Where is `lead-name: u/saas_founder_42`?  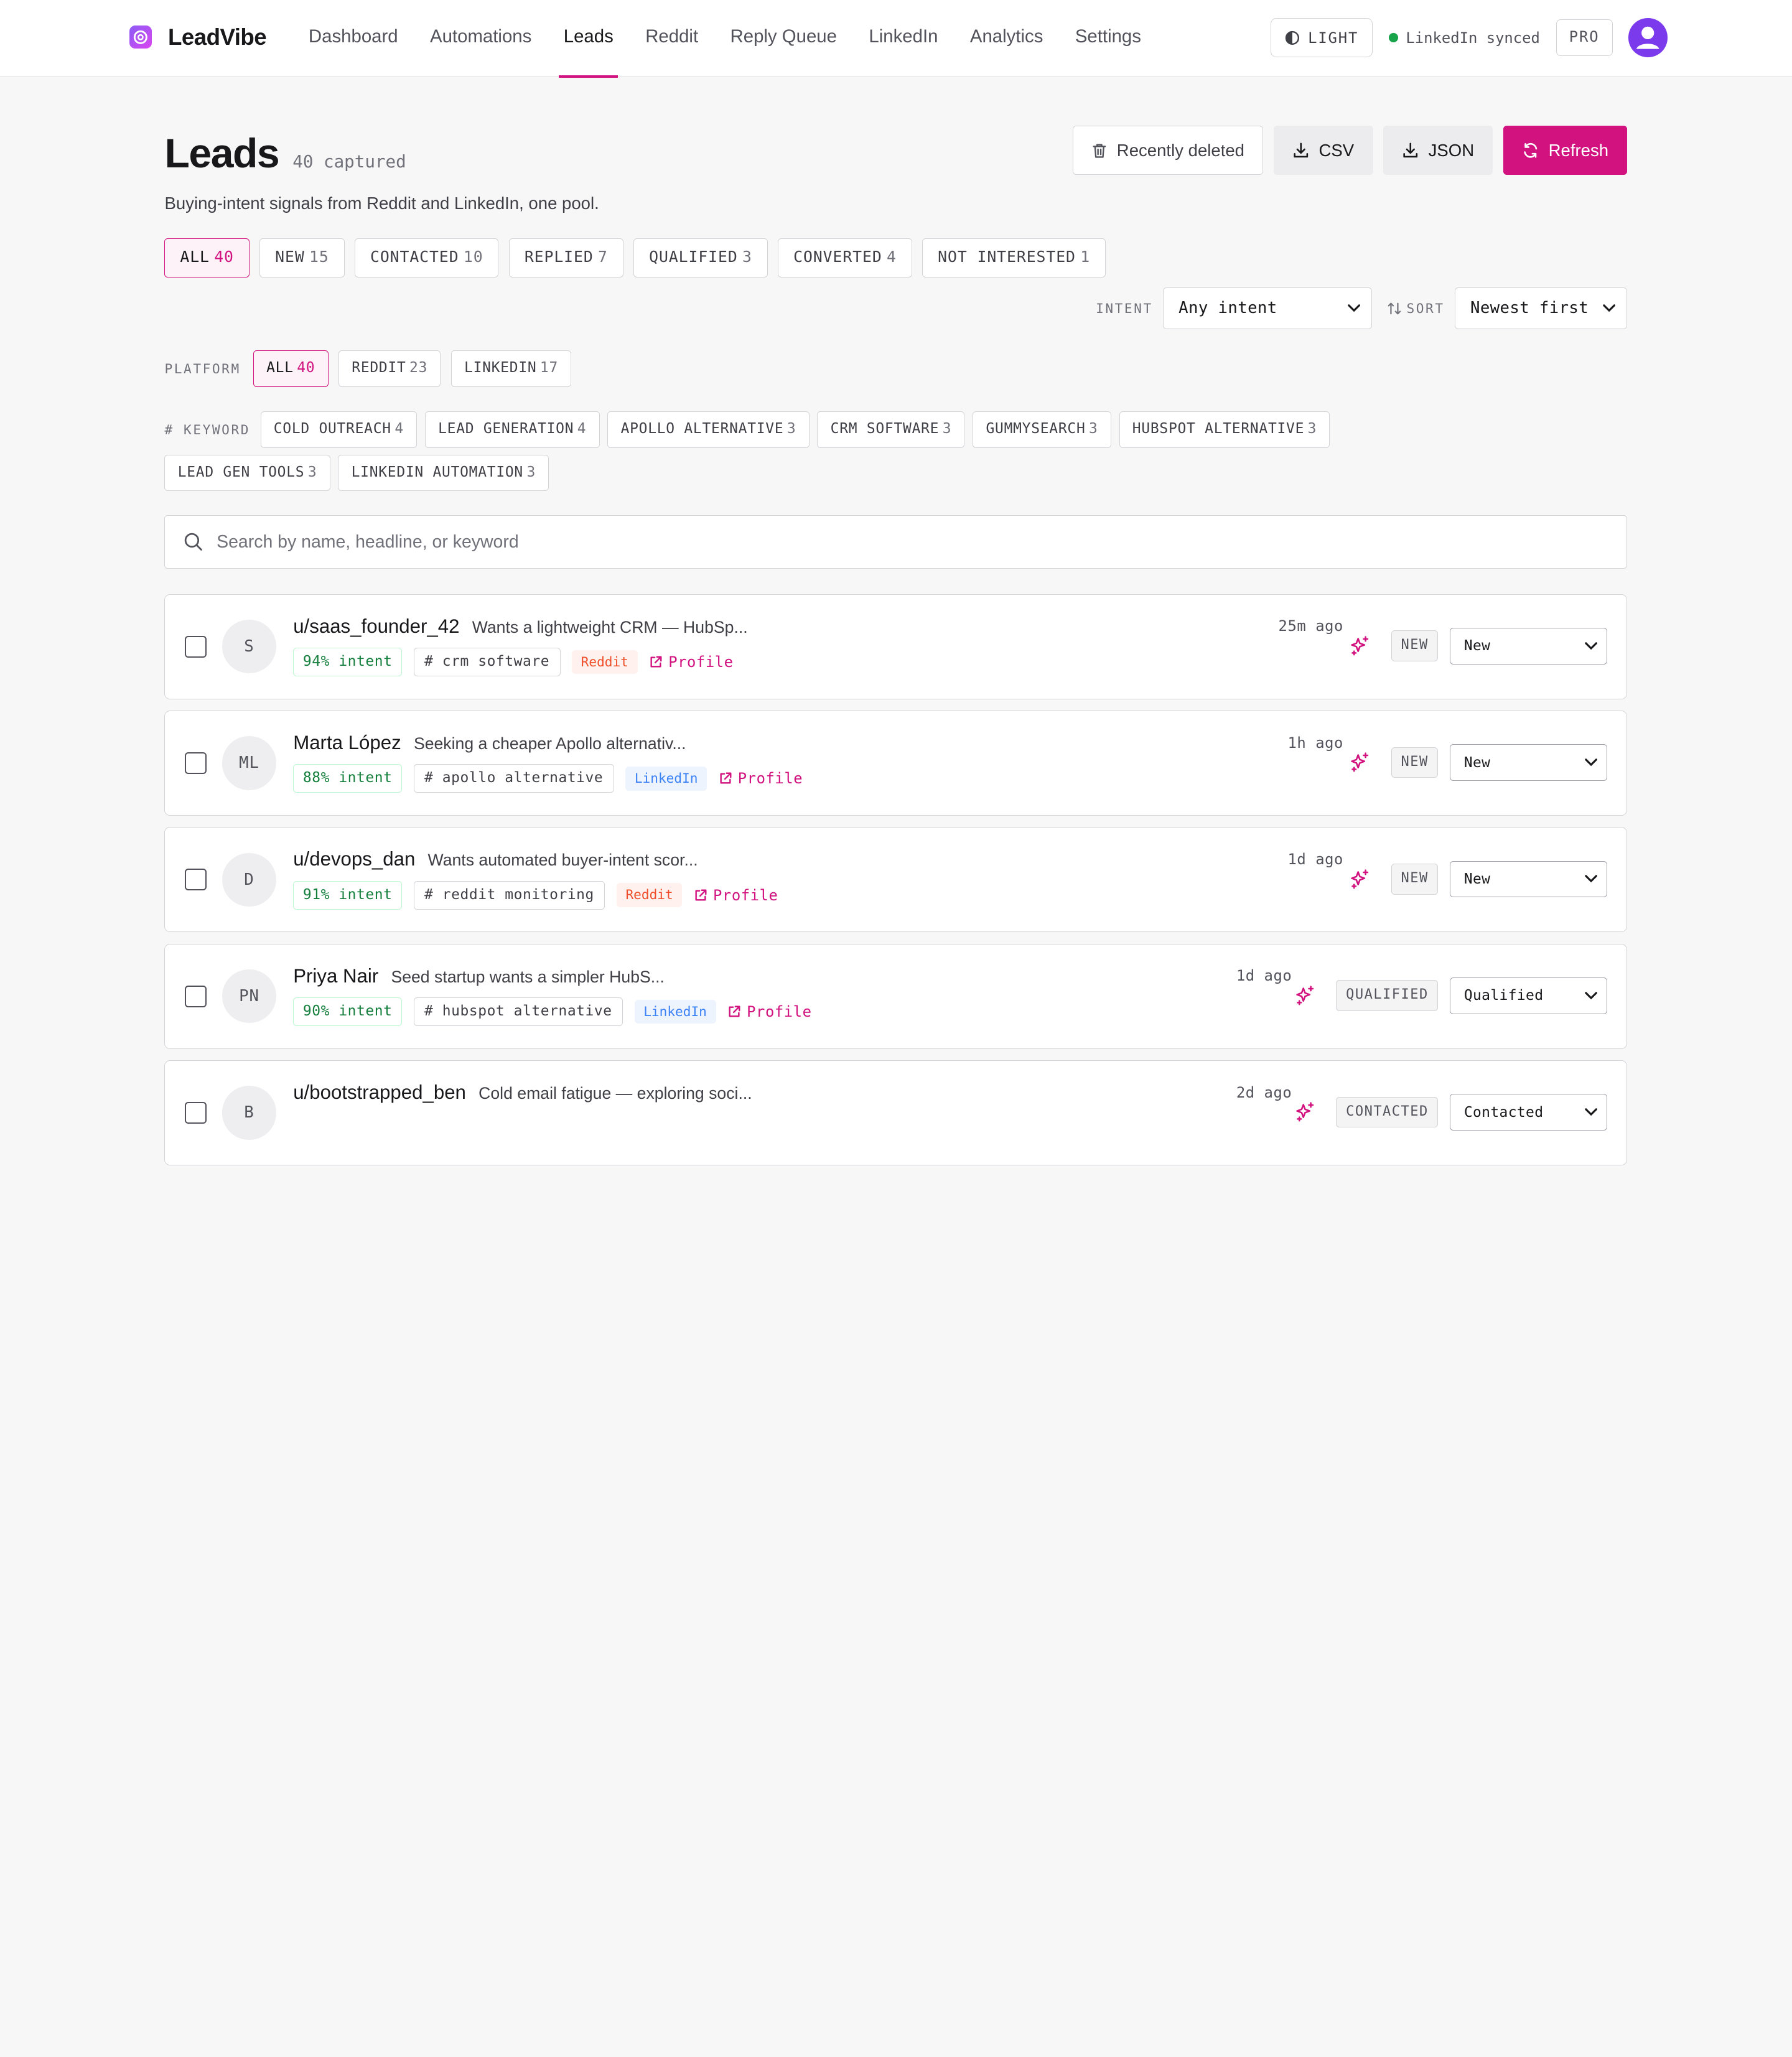
lead-name: u/saas_founder_42 is located at coordinates (376, 626).